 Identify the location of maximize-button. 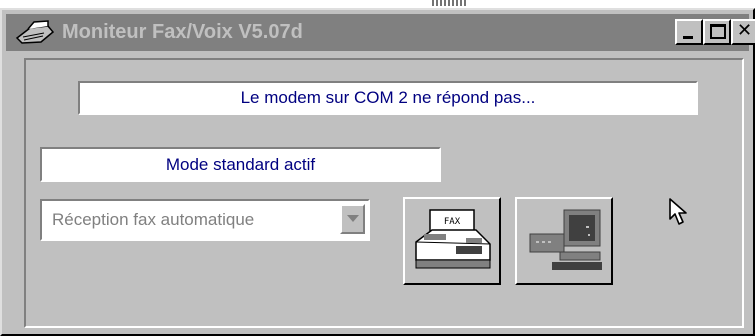
(717, 32).